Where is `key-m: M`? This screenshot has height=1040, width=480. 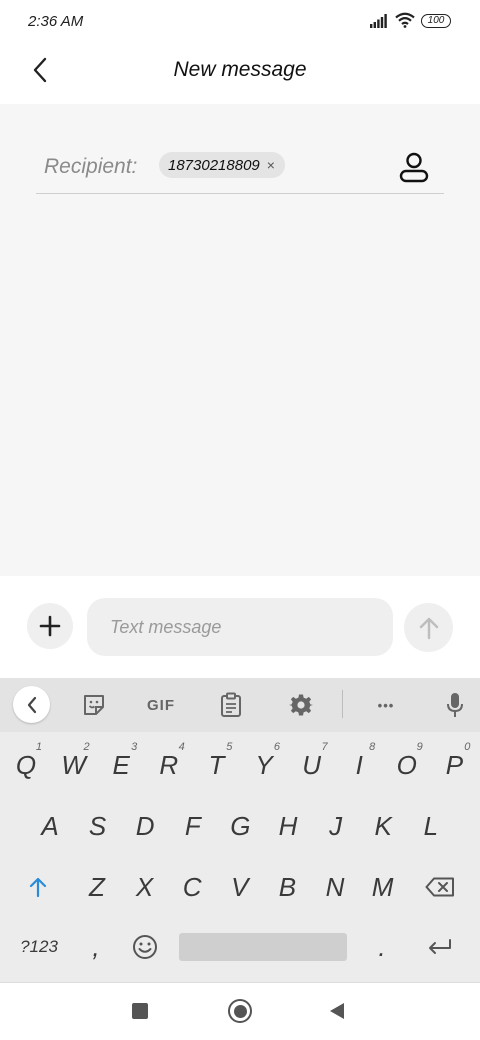 key-m: M is located at coordinates (383, 887).